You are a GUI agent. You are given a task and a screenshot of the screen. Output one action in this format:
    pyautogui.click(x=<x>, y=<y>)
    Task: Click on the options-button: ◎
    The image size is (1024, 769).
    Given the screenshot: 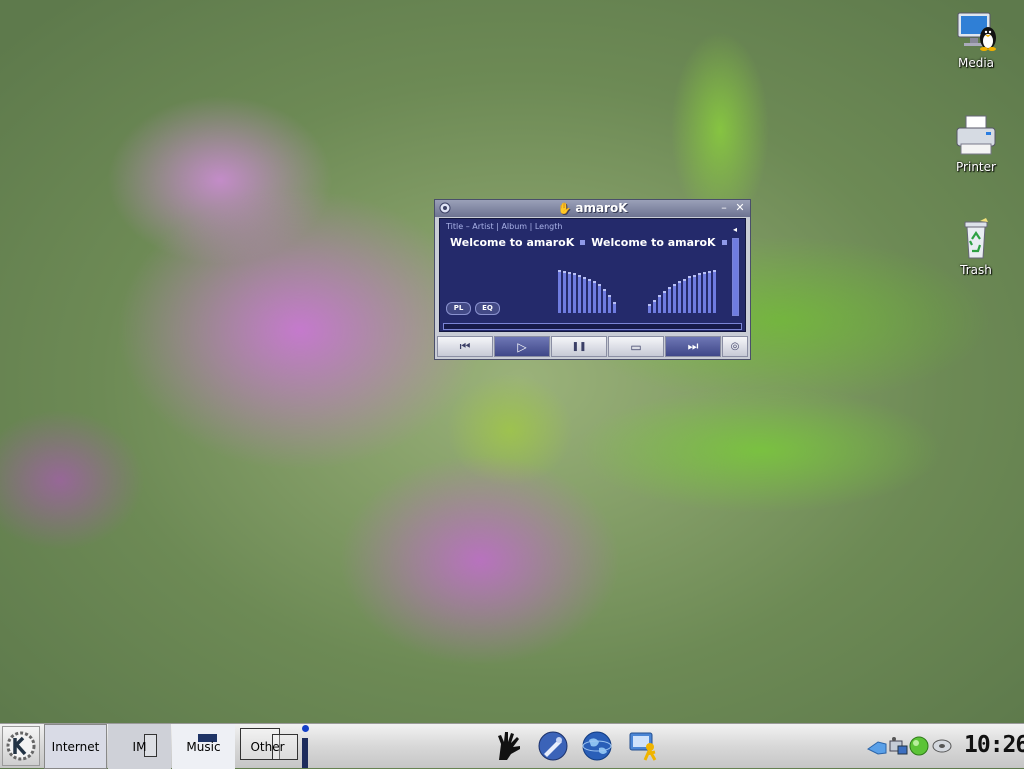 What is the action you would take?
    pyautogui.click(x=735, y=346)
    